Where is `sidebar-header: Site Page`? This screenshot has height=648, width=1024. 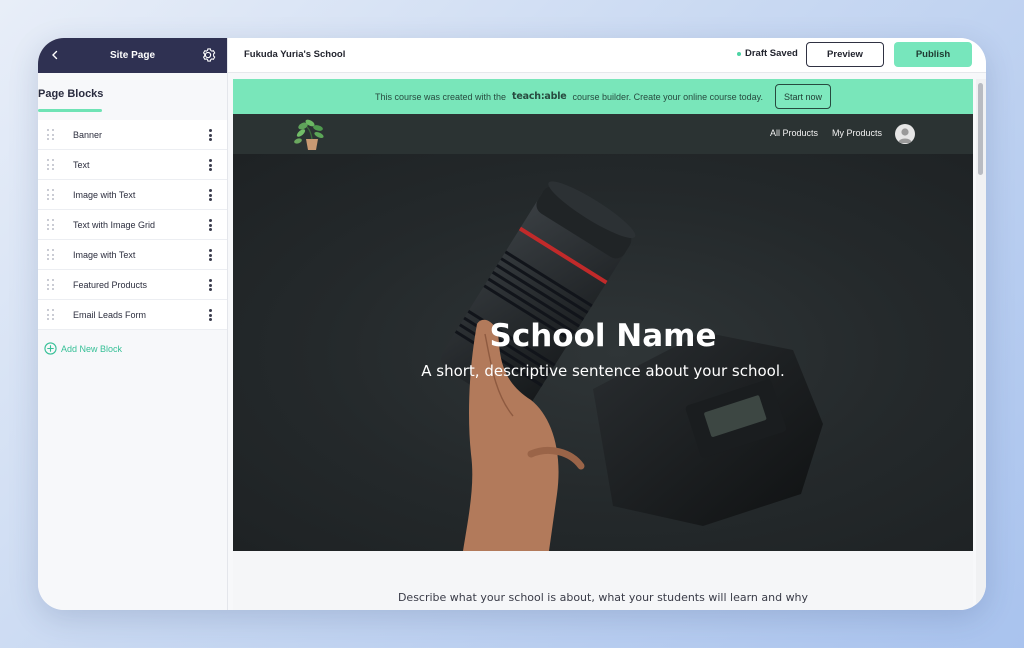 sidebar-header: Site Page is located at coordinates (132, 55).